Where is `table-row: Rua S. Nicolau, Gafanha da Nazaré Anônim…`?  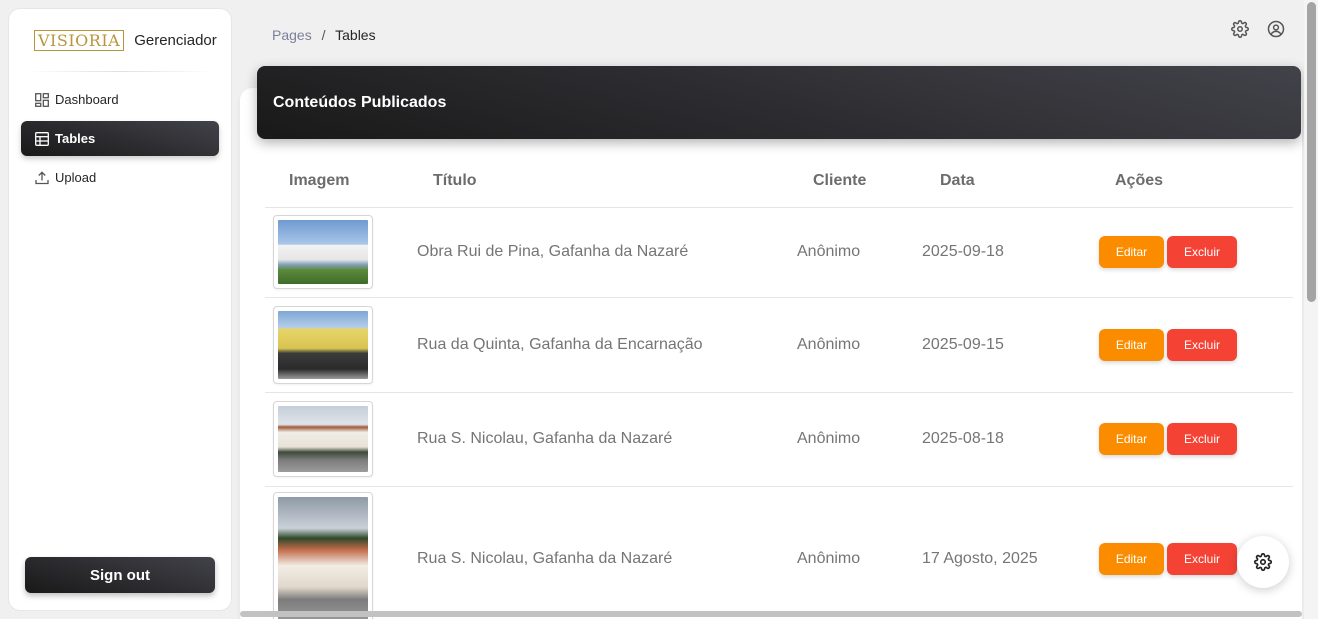 table-row: Rua S. Nicolau, Gafanha da Nazaré Anônim… is located at coordinates (779, 439).